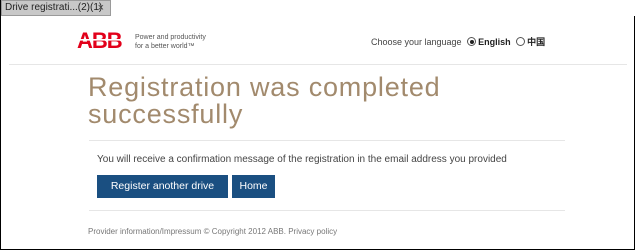 The width and height of the screenshot is (635, 250). Describe the element at coordinates (100, 40) in the screenshot. I see `abb-logo: ABB` at that location.